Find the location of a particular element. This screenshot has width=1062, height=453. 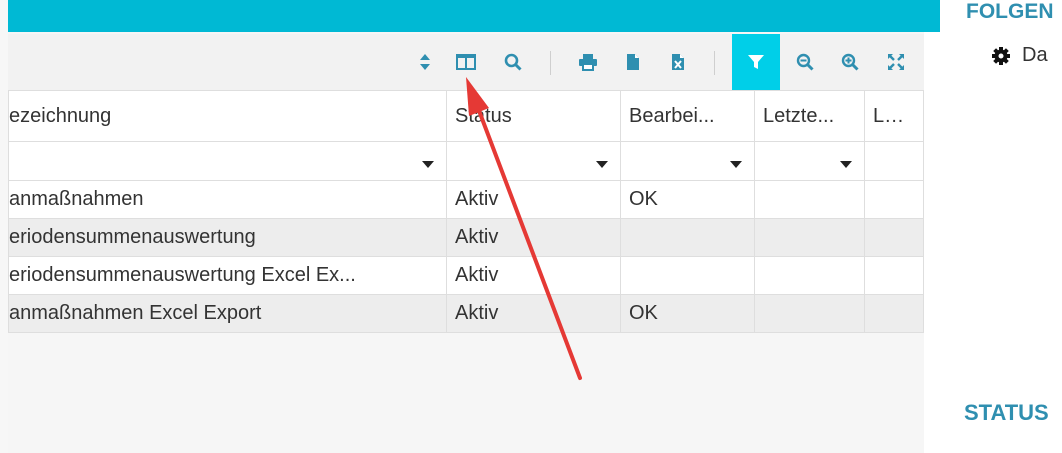

zoom-in-icon is located at coordinates (850, 62).